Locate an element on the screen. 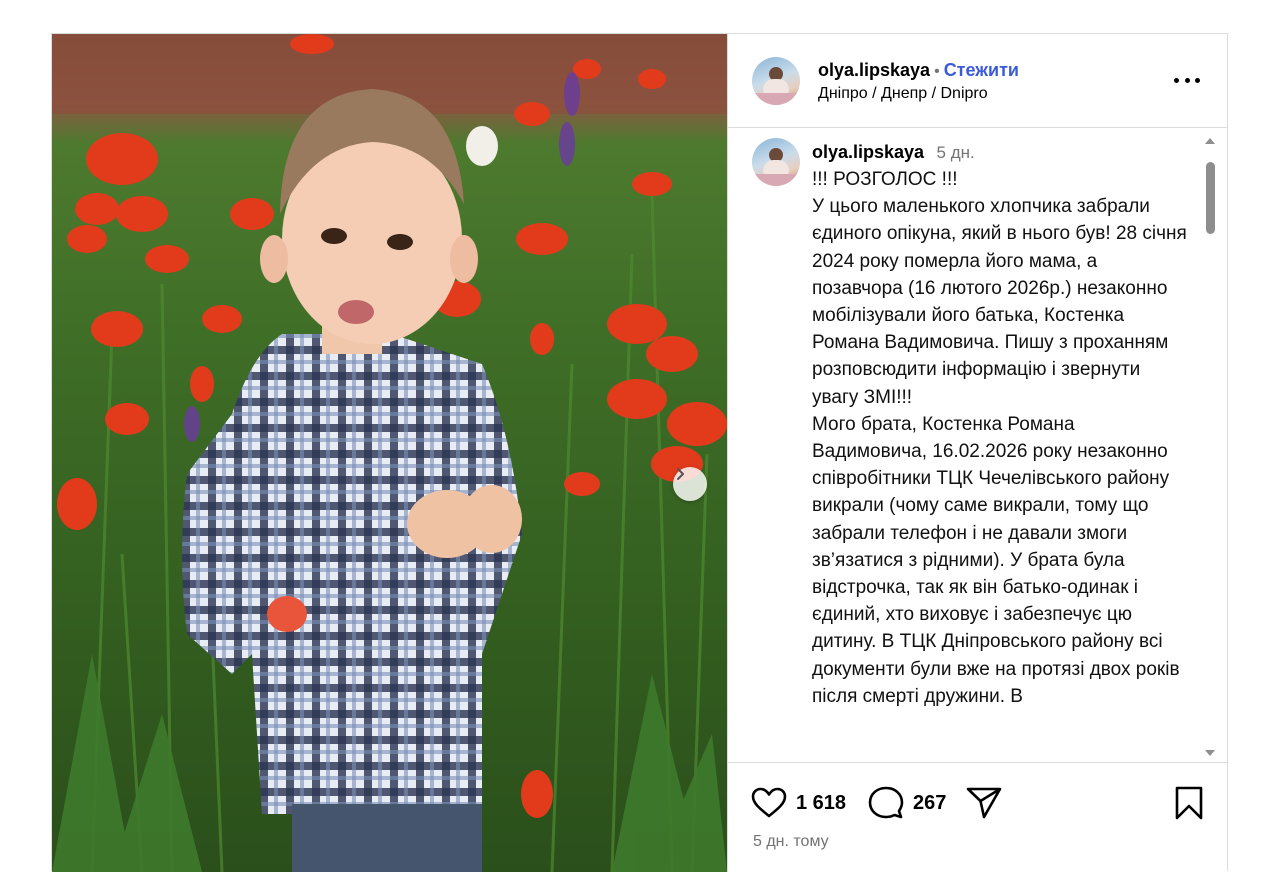  author-avatar is located at coordinates (776, 81).